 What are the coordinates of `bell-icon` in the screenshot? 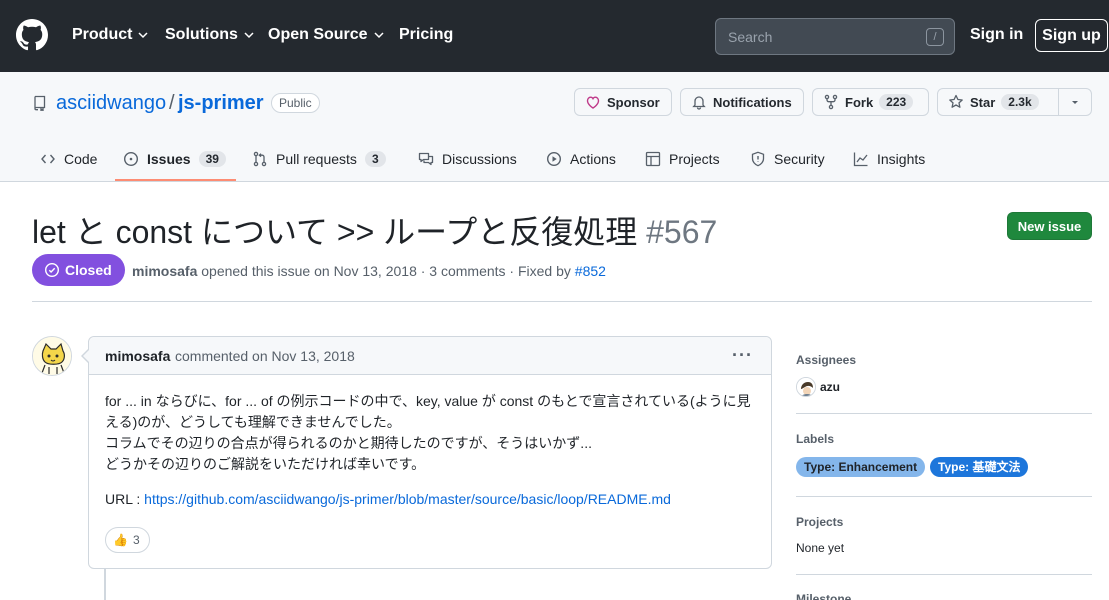 It's located at (699, 103).